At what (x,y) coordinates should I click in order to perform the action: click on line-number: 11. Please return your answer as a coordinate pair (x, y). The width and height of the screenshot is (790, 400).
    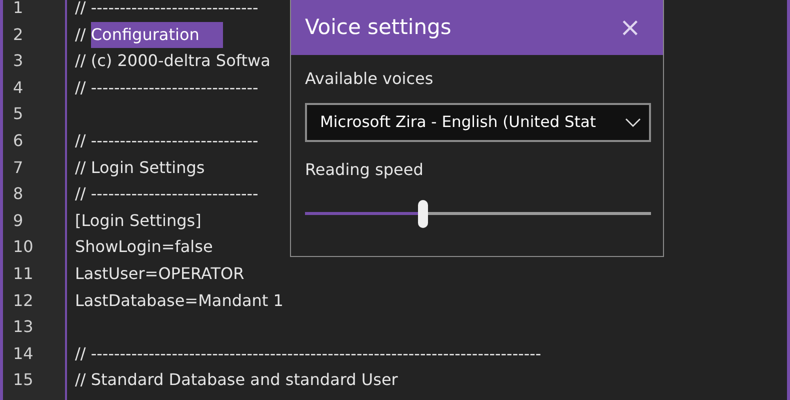
    Looking at the image, I should click on (23, 273).